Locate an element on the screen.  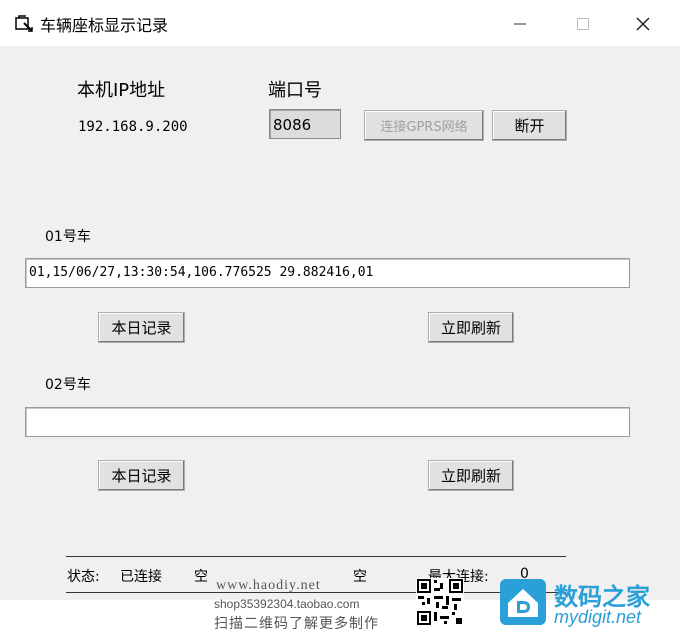
vehicle-01-refresh-button: 立即刷新 is located at coordinates (471, 327).